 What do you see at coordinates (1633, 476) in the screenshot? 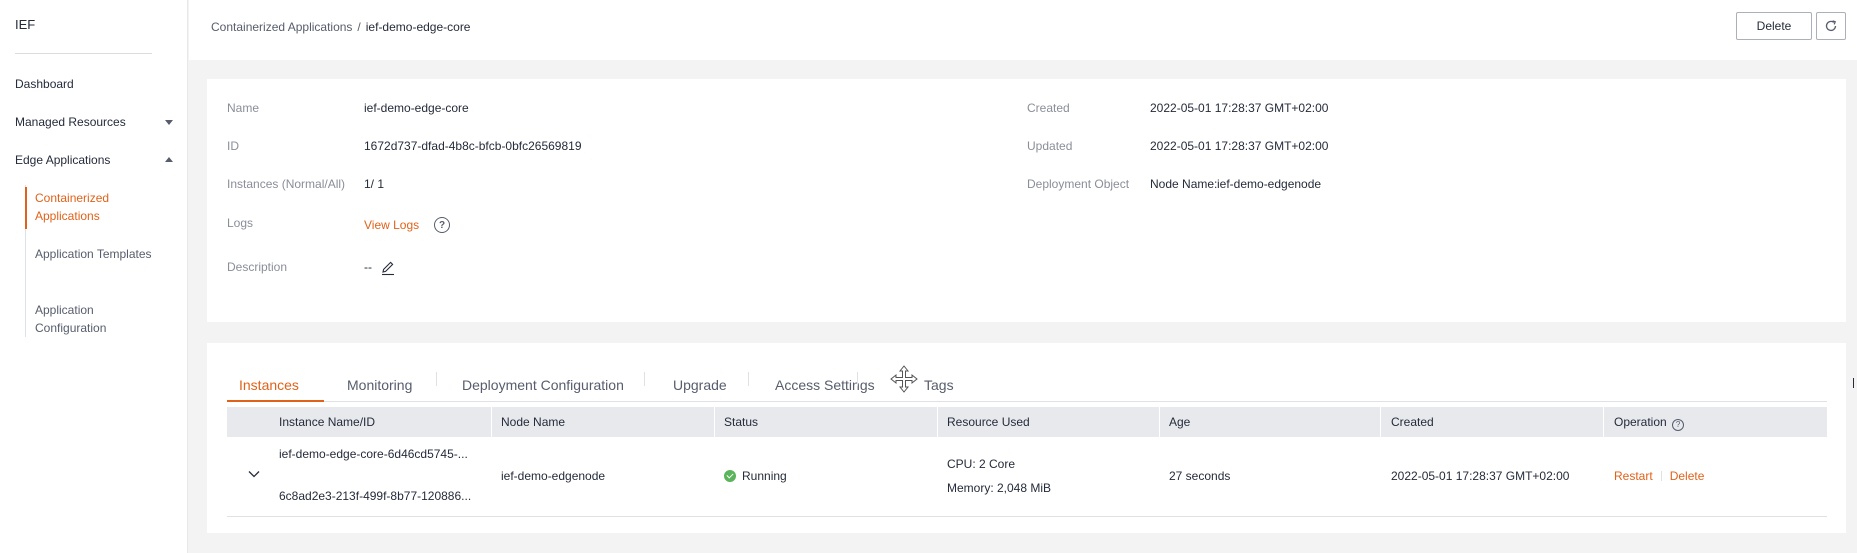
I see `restart-button: Restart` at bounding box center [1633, 476].